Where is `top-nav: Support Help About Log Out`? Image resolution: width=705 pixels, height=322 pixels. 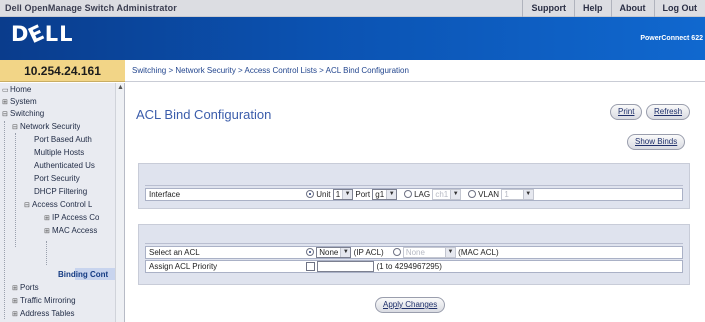 top-nav: Support Help About Log Out is located at coordinates (613, 8).